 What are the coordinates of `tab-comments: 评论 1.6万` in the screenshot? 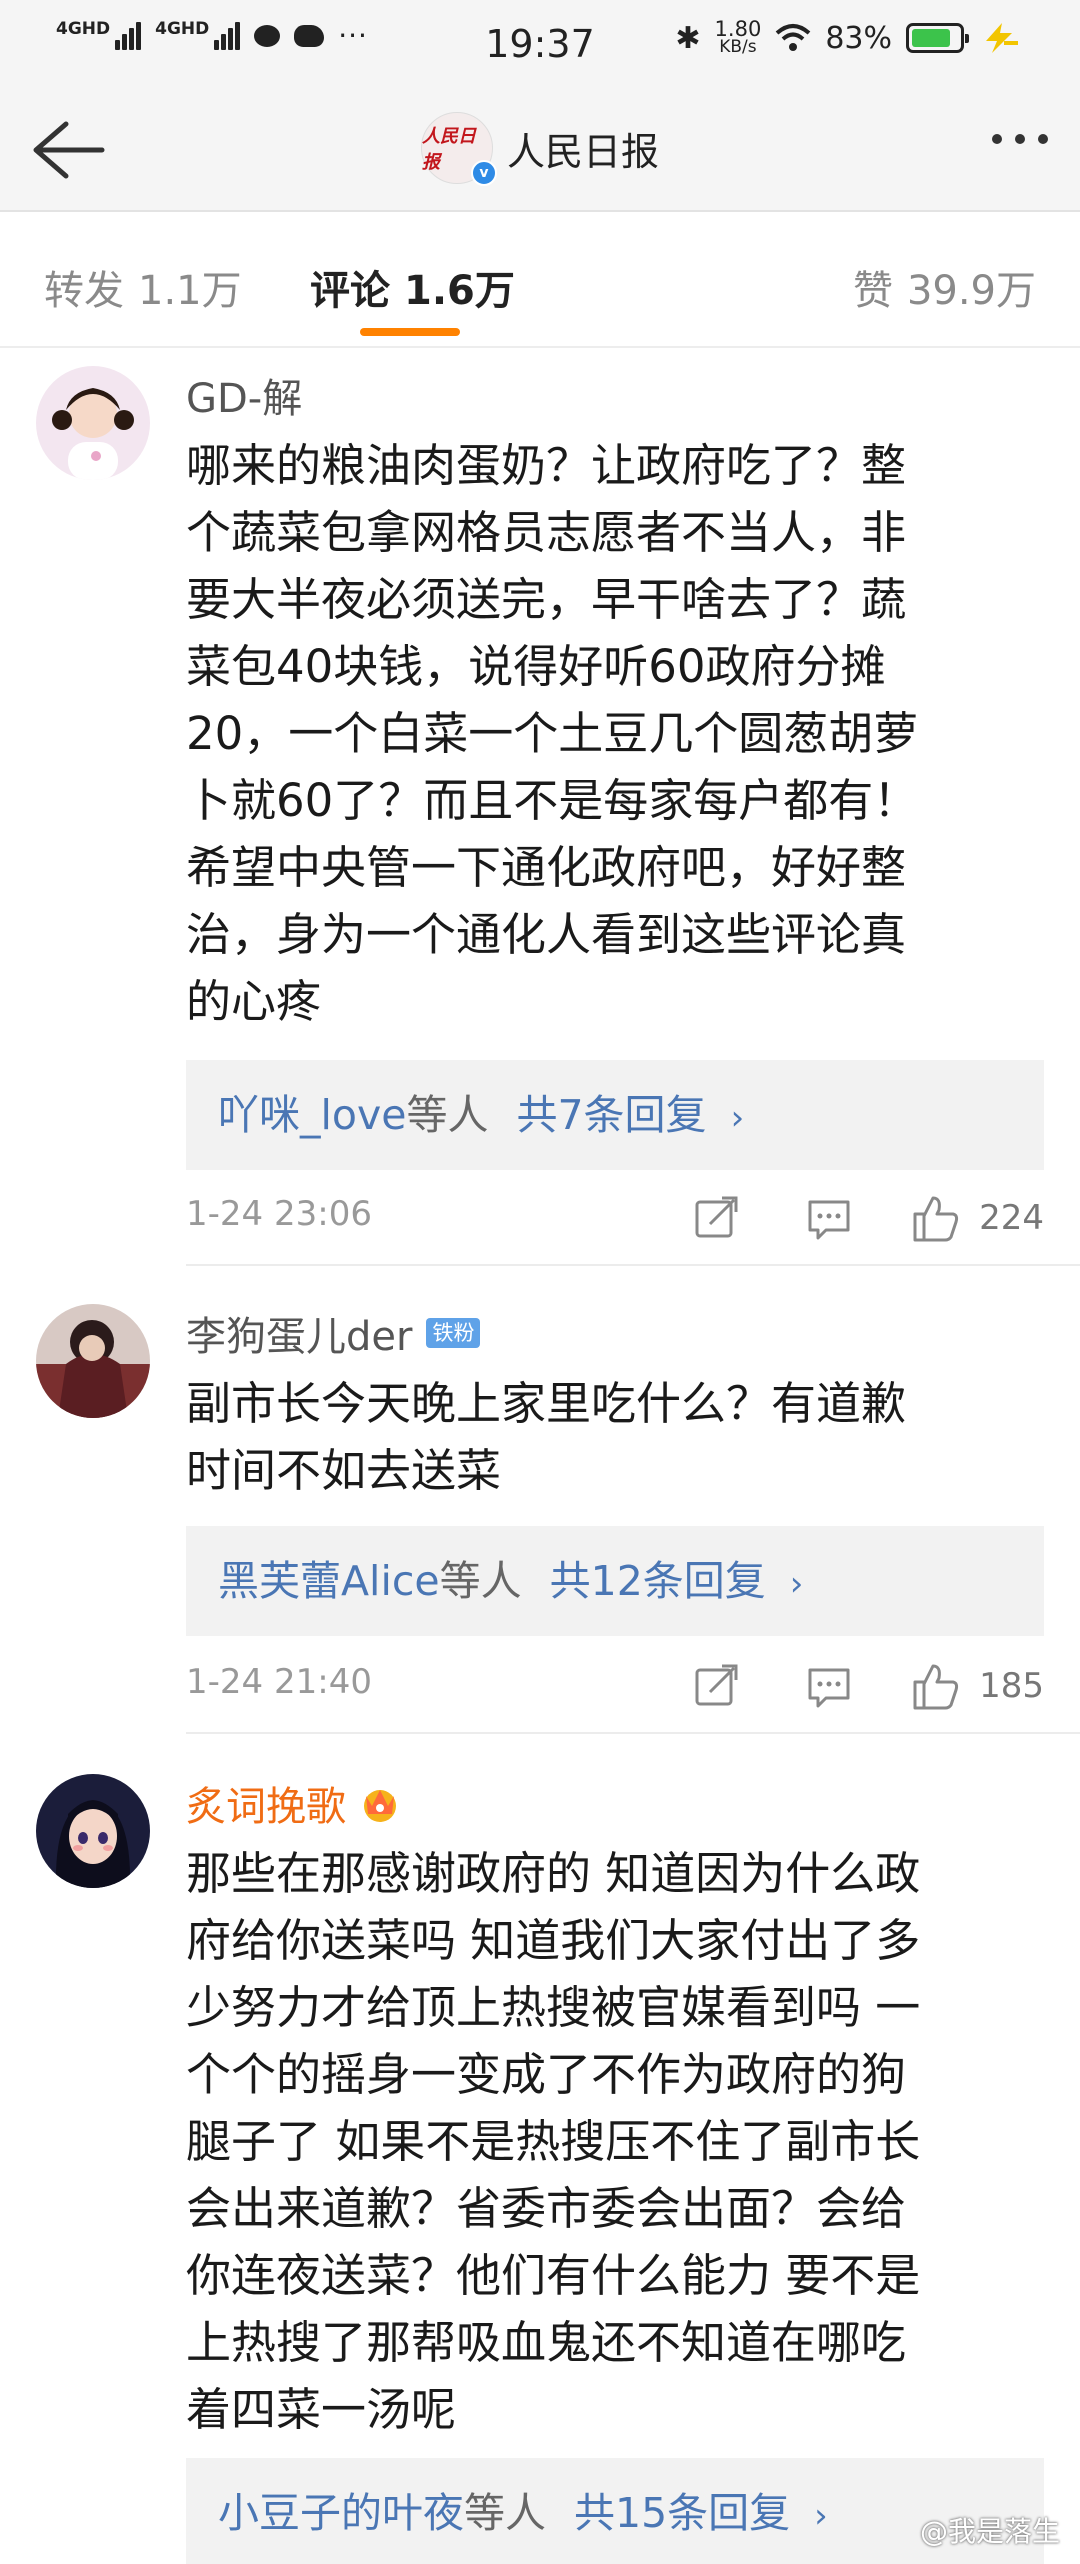 It's located at (412, 287).